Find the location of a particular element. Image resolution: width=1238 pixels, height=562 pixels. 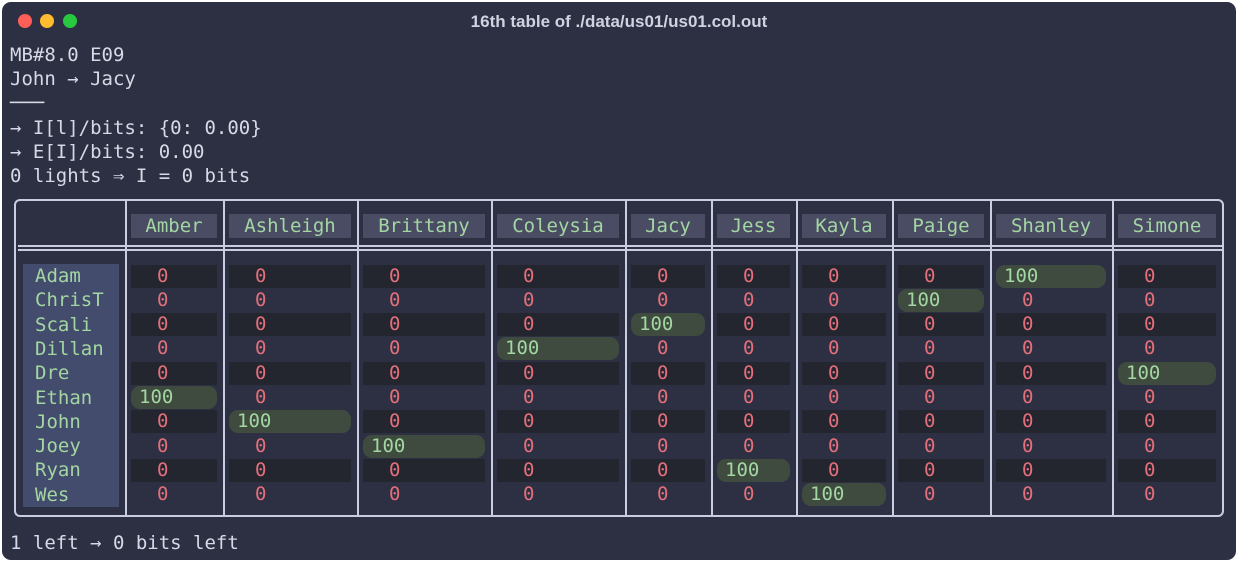

column-header: Ashleigh is located at coordinates (290, 226).